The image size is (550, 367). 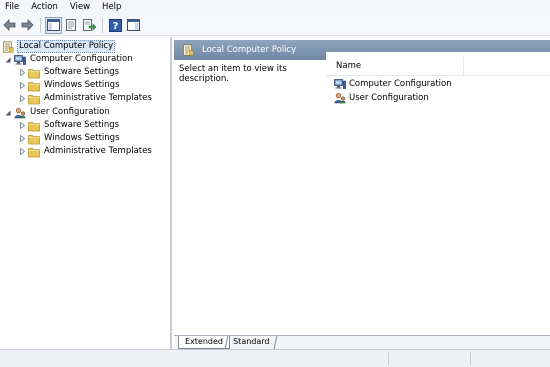 I want to click on export-list-icon, so click(x=89, y=25).